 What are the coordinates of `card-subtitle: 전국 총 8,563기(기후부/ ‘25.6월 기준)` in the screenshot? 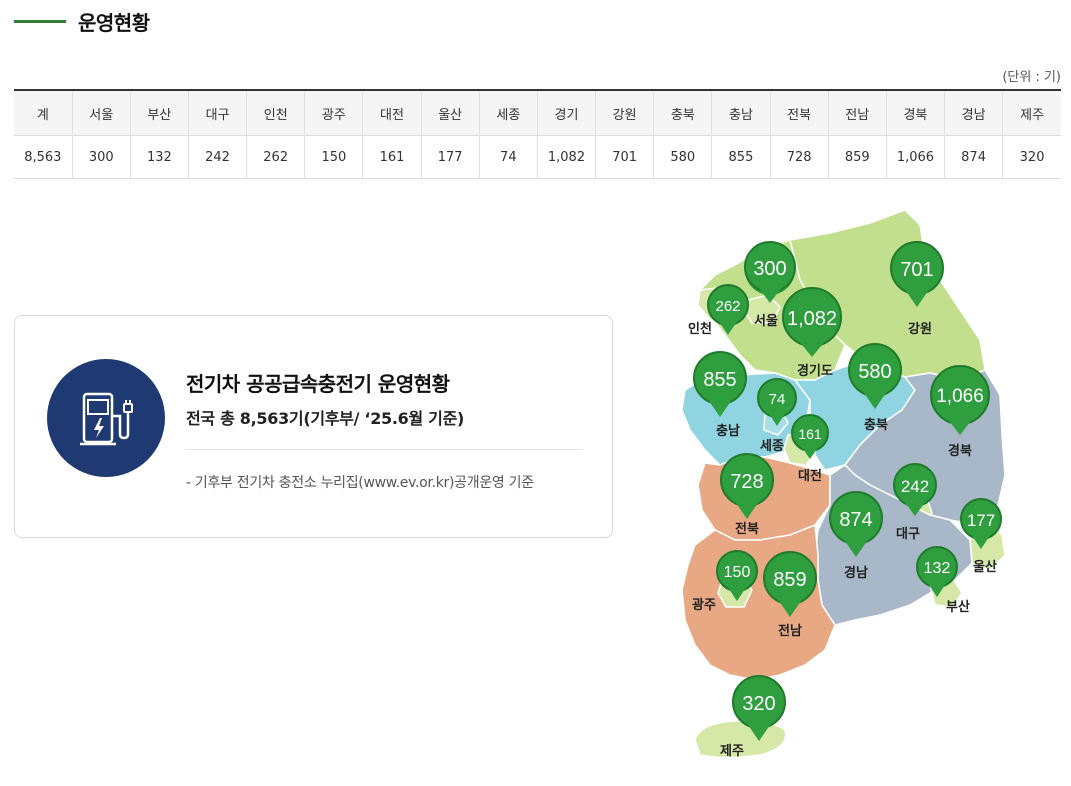 It's located at (325, 418).